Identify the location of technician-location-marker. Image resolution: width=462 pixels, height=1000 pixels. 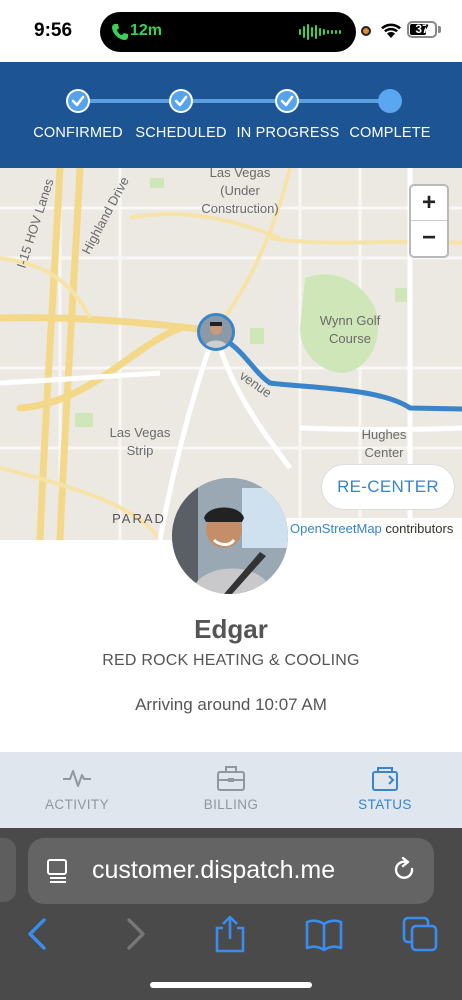
(216, 332).